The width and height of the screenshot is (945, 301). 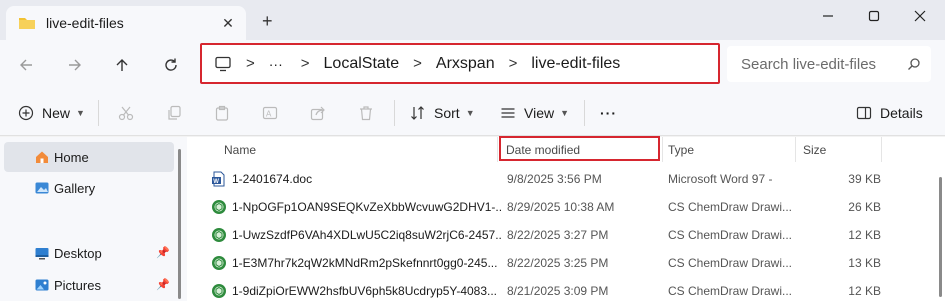 I want to click on maximize-icon, so click(x=874, y=16).